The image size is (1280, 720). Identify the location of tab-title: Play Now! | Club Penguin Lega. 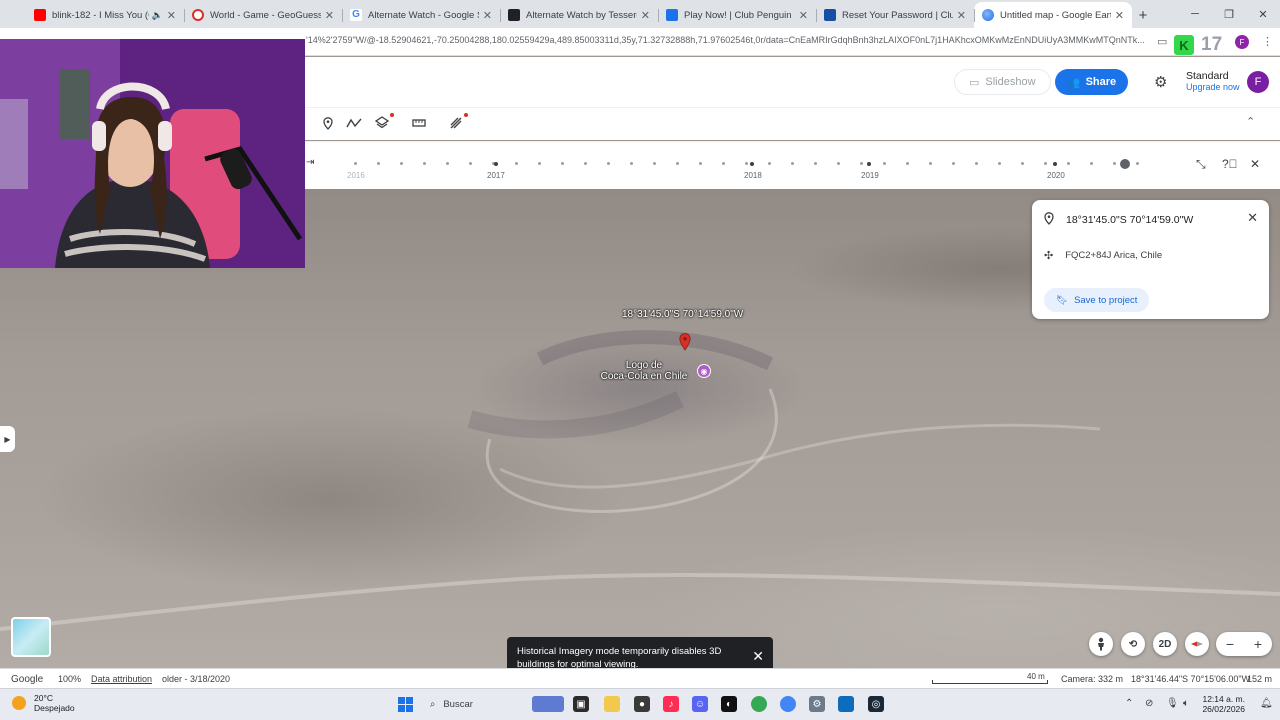
(739, 15).